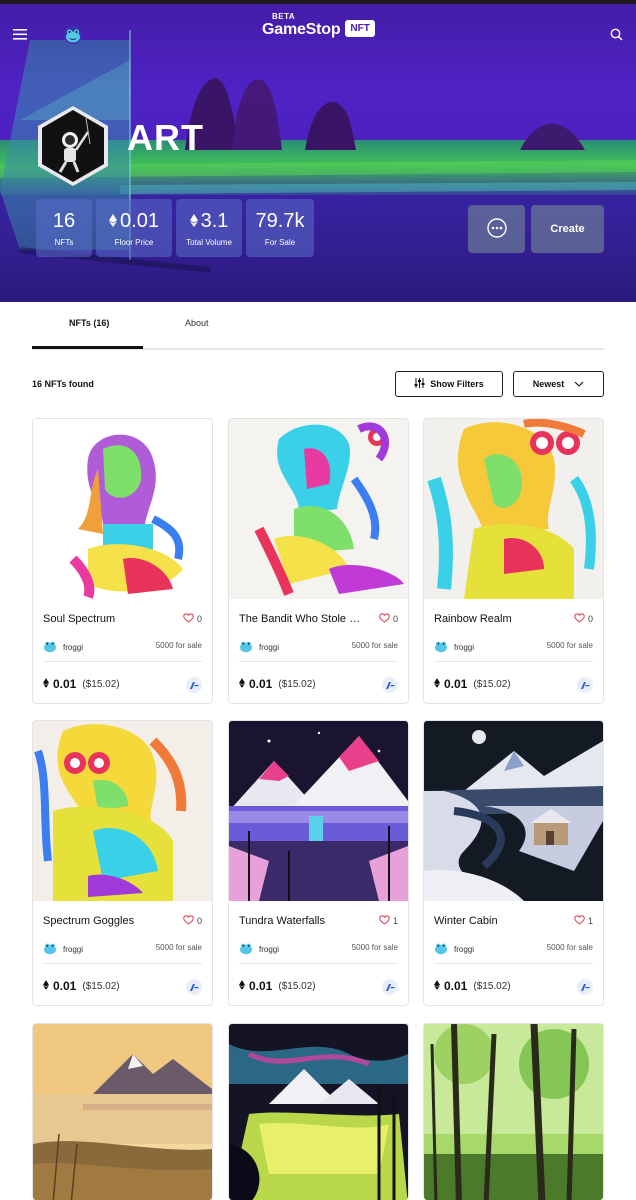  I want to click on stat-for-sale: 79.7k For Sale, so click(280, 228).